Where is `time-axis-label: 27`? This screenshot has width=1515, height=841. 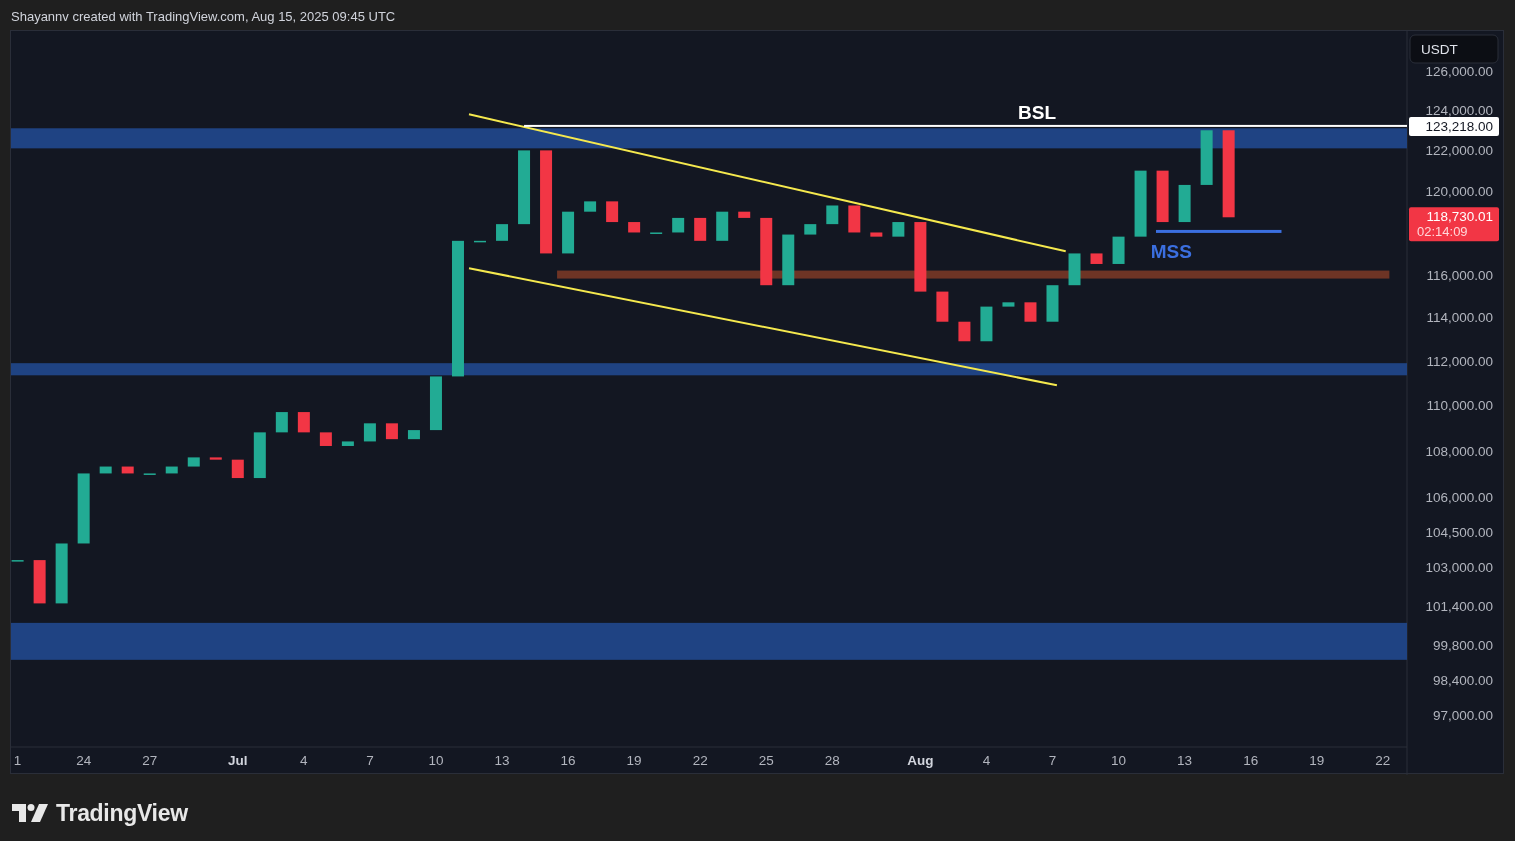
time-axis-label: 27 is located at coordinates (150, 760).